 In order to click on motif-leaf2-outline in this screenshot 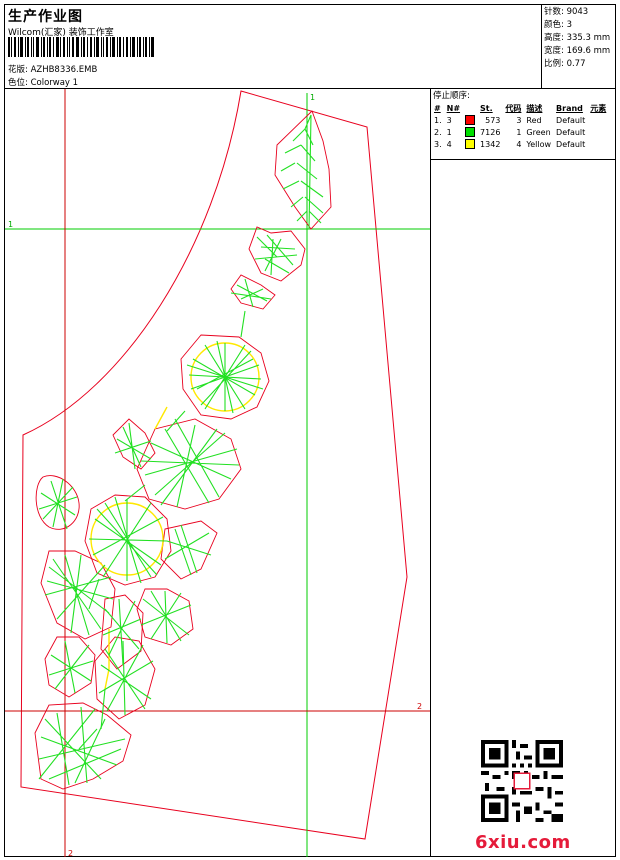, I will do `click(277, 254)`.